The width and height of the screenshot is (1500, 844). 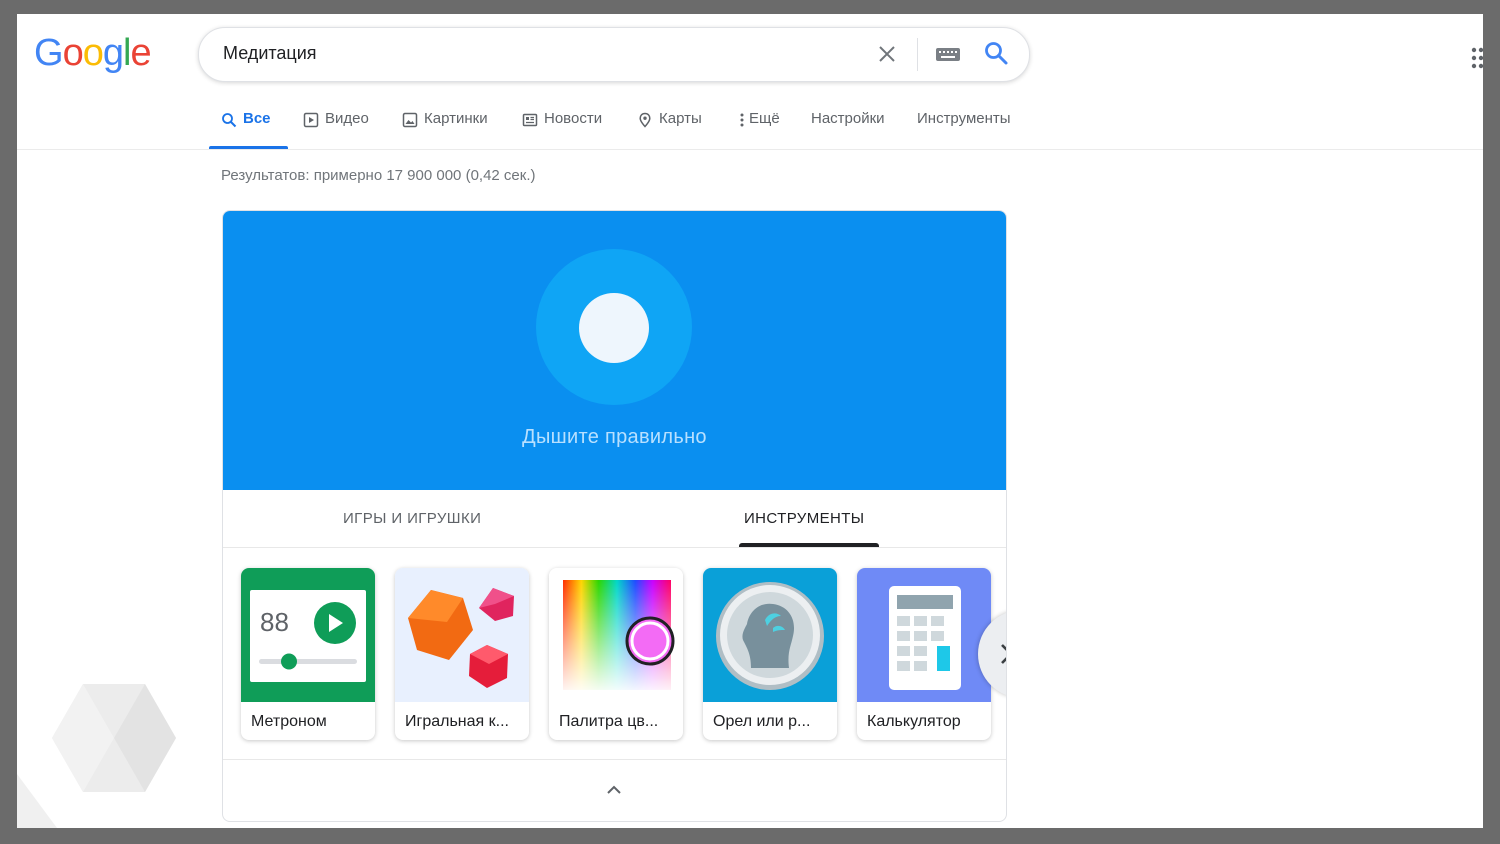 What do you see at coordinates (257, 118) in the screenshot?
I see `tab-label: Все` at bounding box center [257, 118].